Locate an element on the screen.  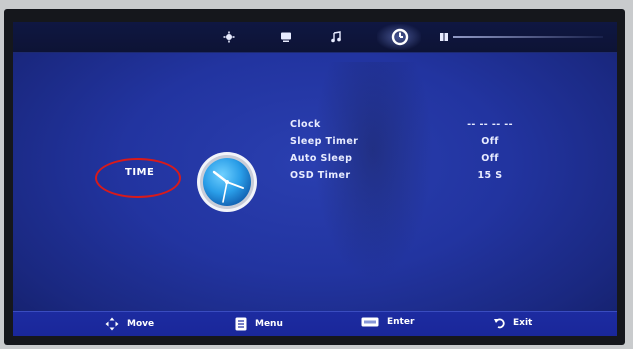
tab-lock is located at coordinates (444, 37).